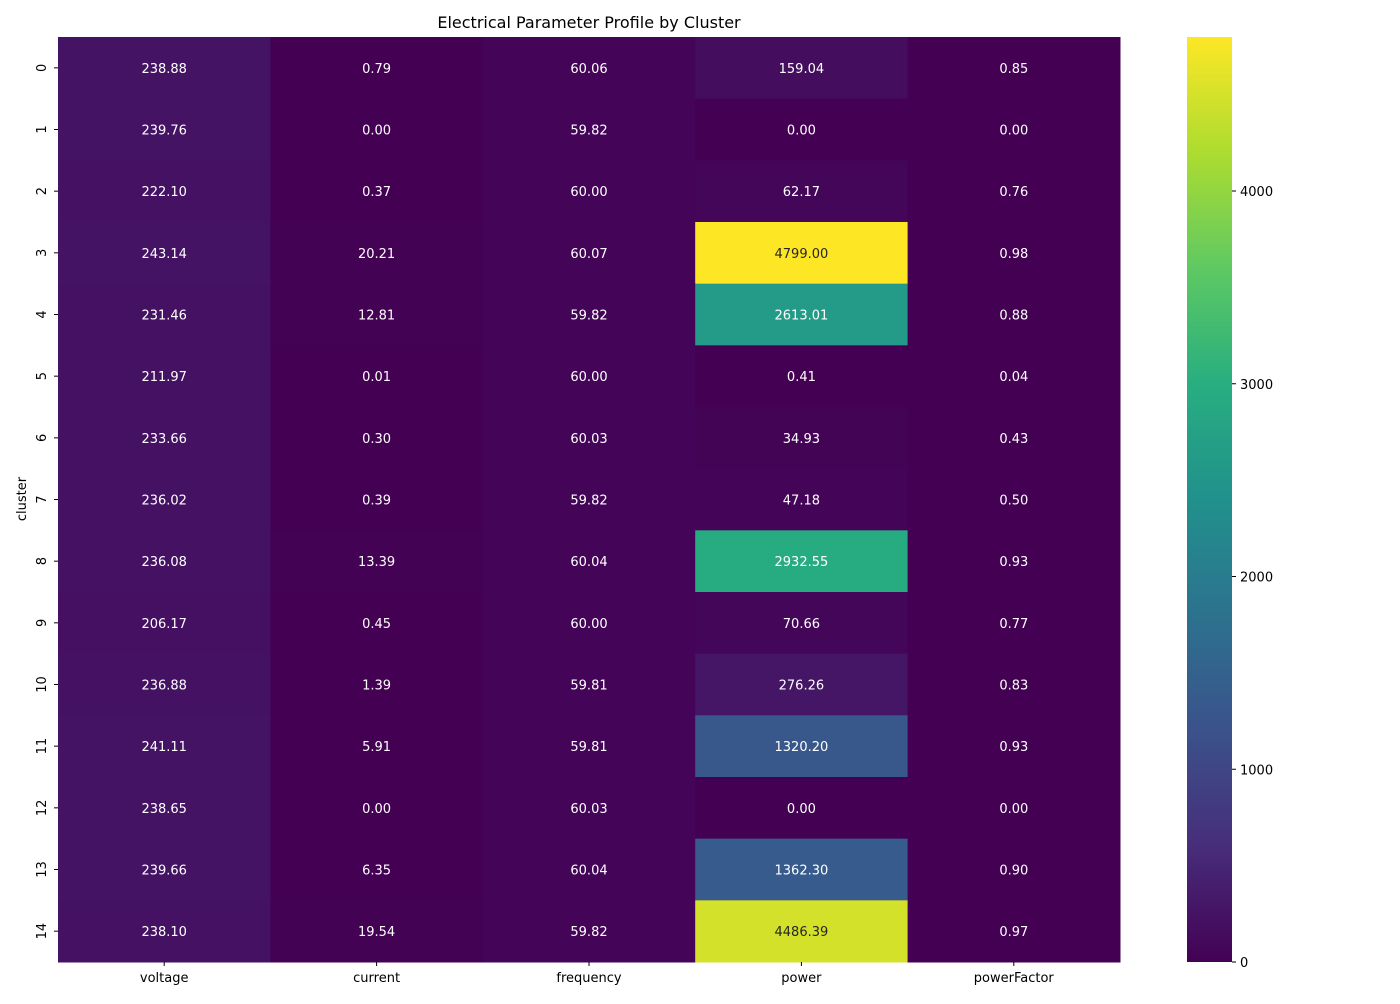 The height and width of the screenshot is (1004, 1400). What do you see at coordinates (46, 502) in the screenshot?
I see `y-axis-ticks: 01234567891011121314` at bounding box center [46, 502].